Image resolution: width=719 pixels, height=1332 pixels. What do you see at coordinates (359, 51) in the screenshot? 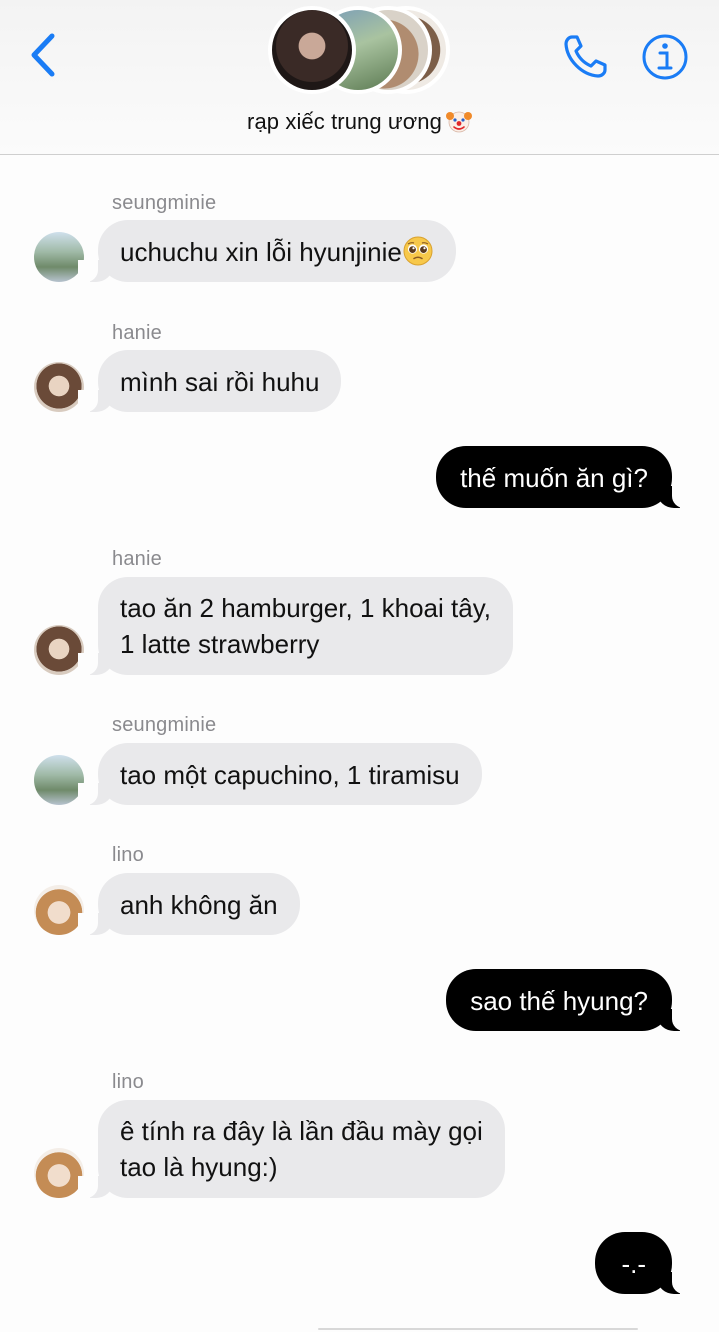
I see `group-avatar-stack` at bounding box center [359, 51].